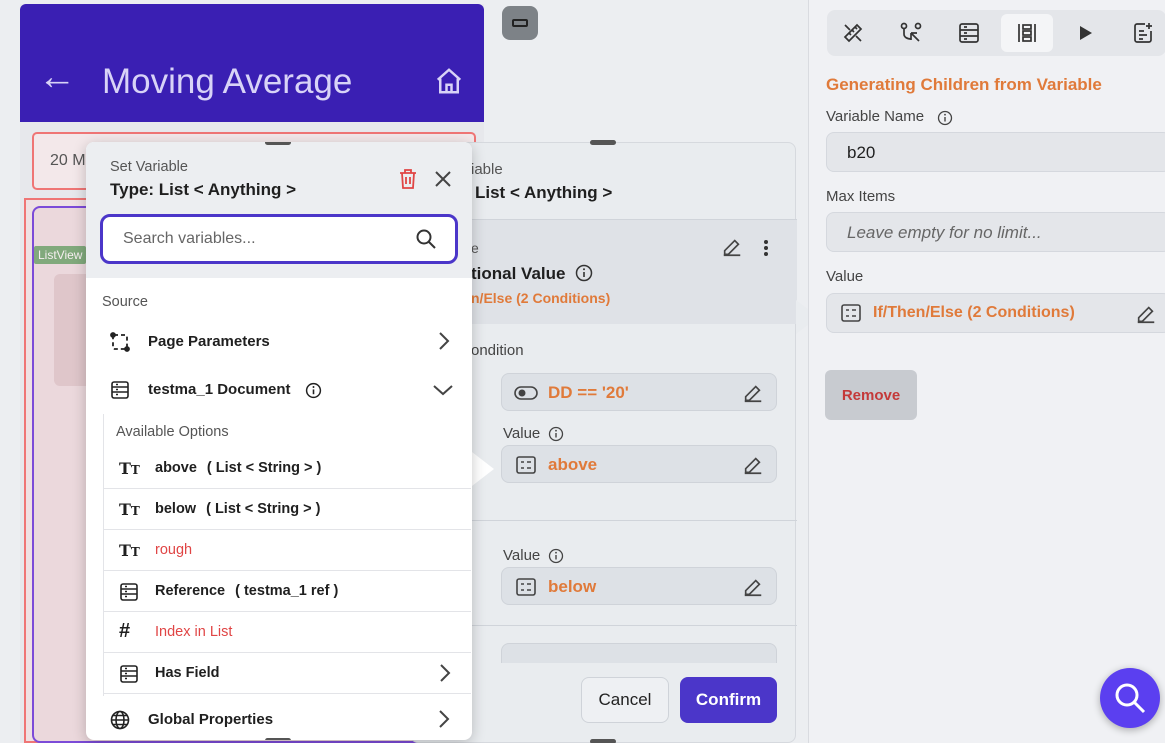 Image resolution: width=1165 pixels, height=743 pixels. I want to click on value-label: Value, so click(845, 276).